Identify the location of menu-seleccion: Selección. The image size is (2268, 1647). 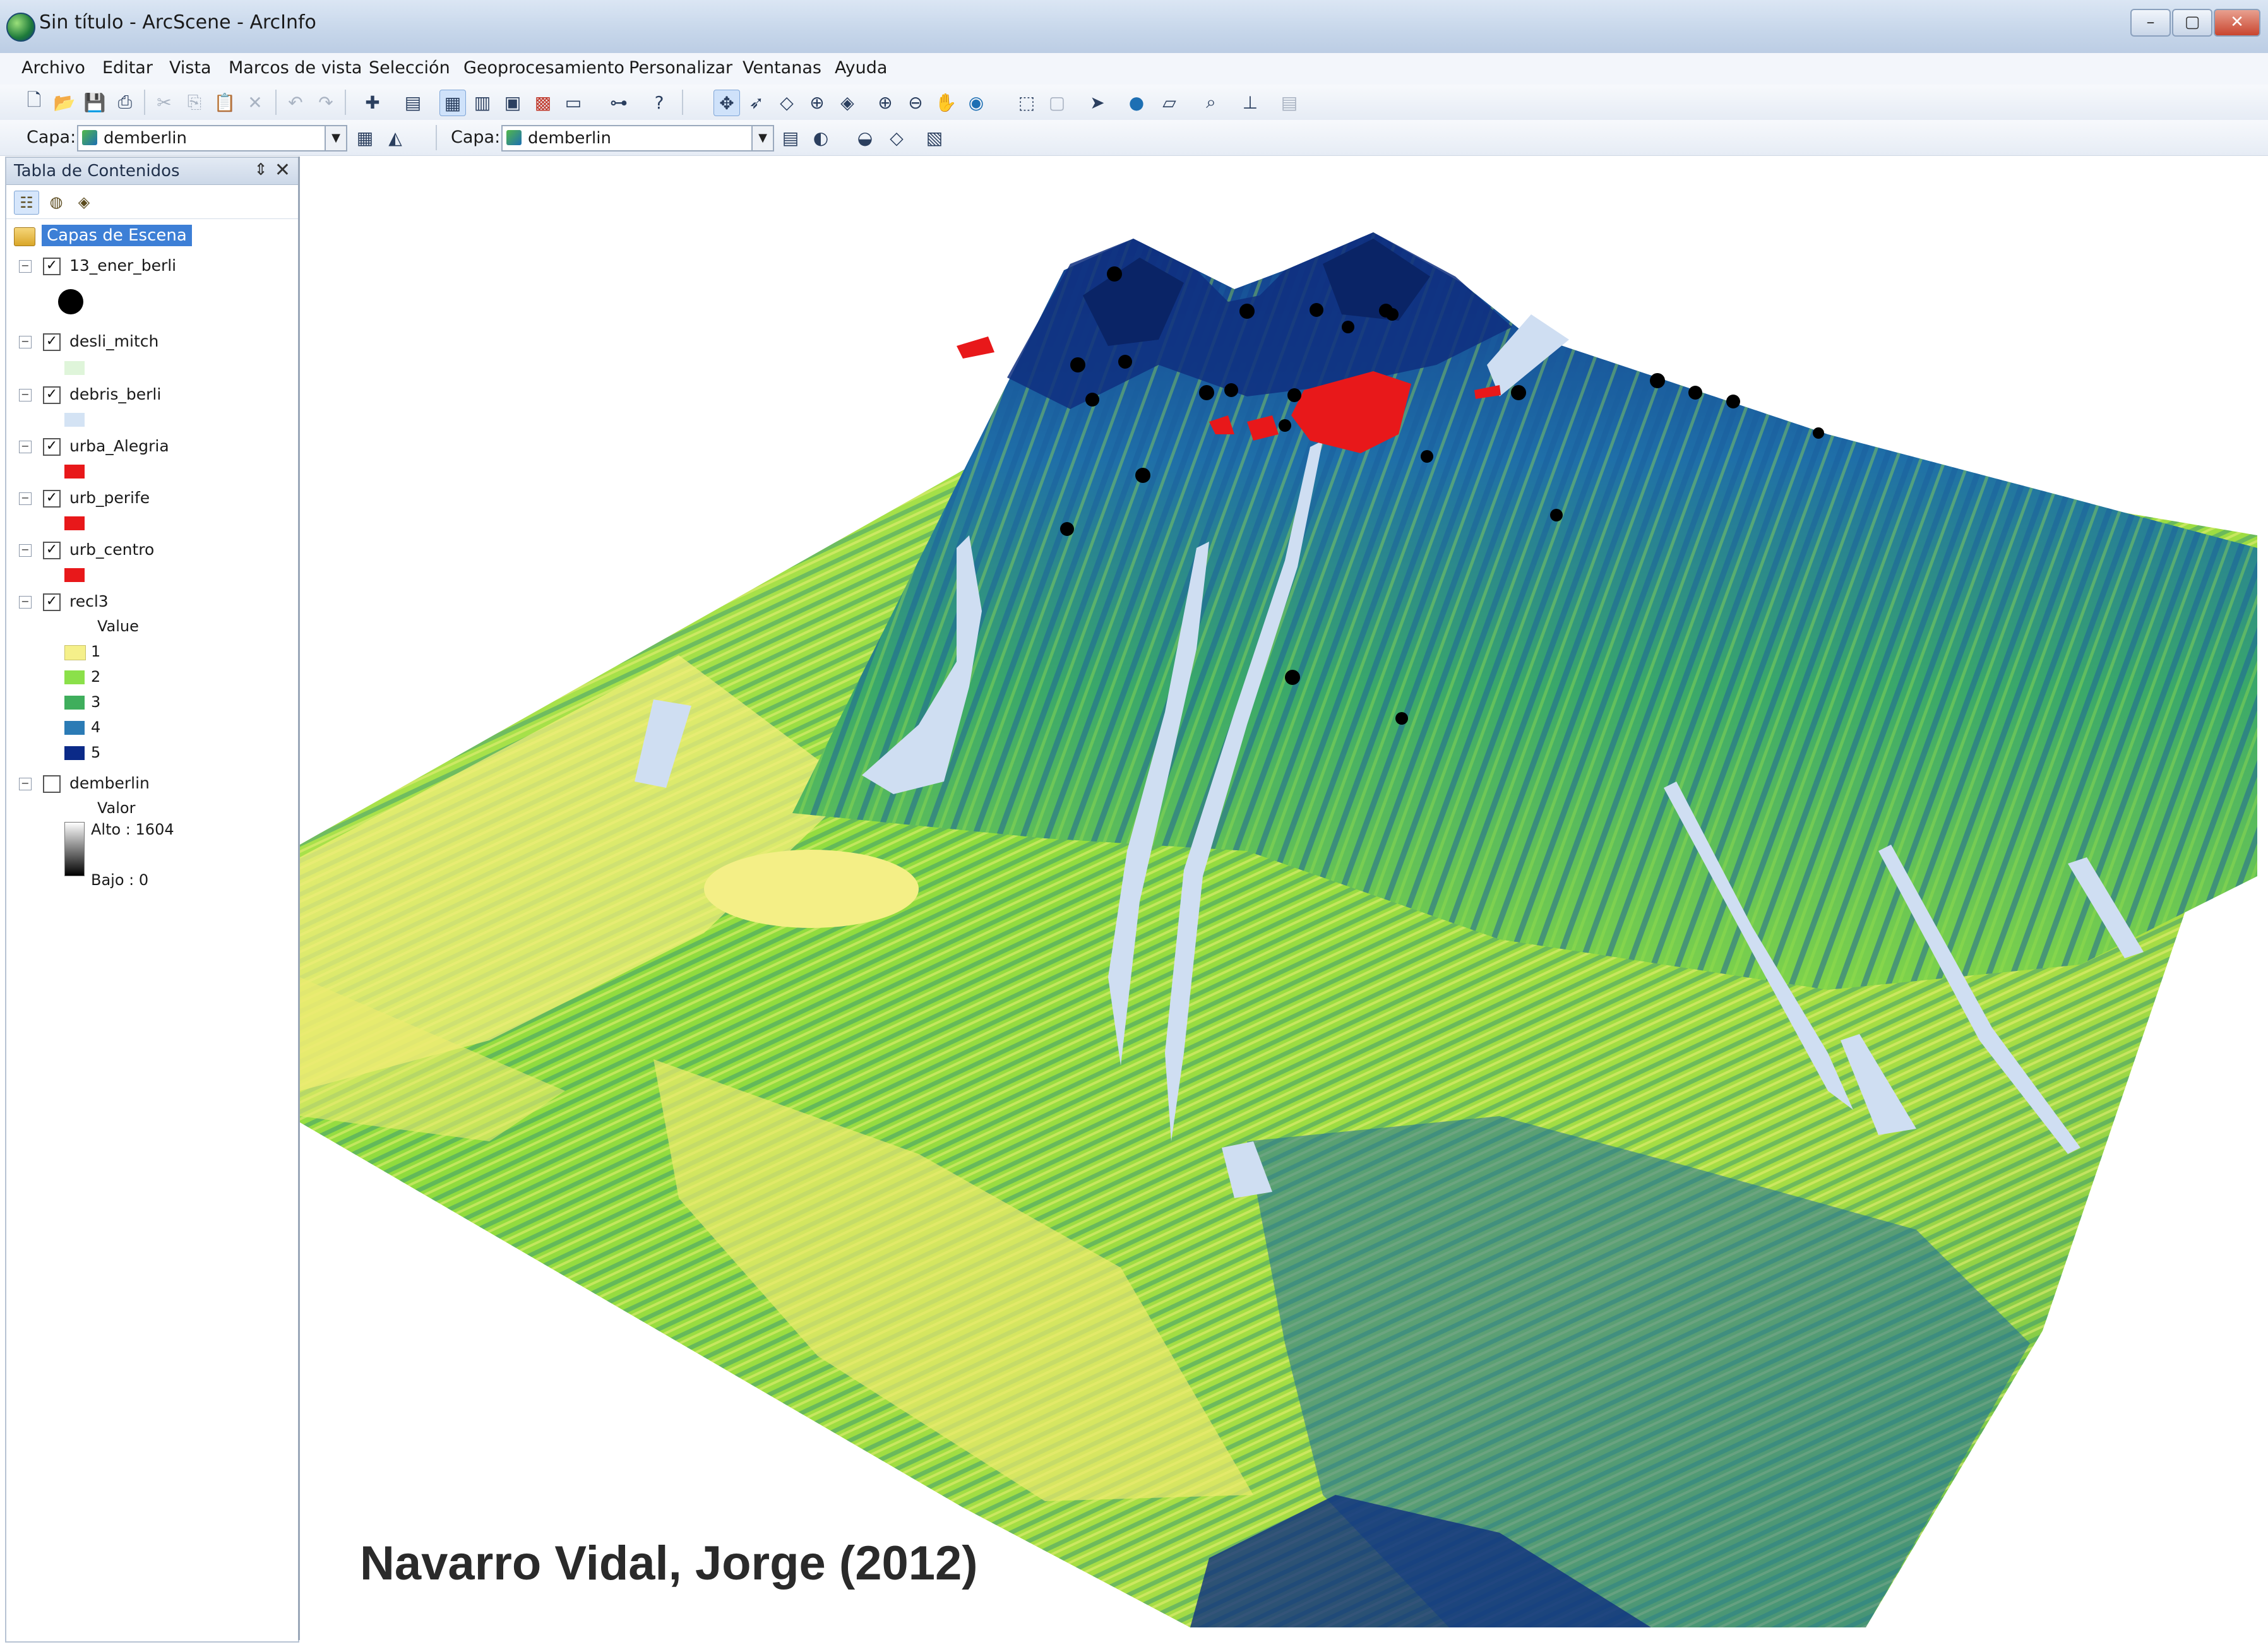
(409, 68).